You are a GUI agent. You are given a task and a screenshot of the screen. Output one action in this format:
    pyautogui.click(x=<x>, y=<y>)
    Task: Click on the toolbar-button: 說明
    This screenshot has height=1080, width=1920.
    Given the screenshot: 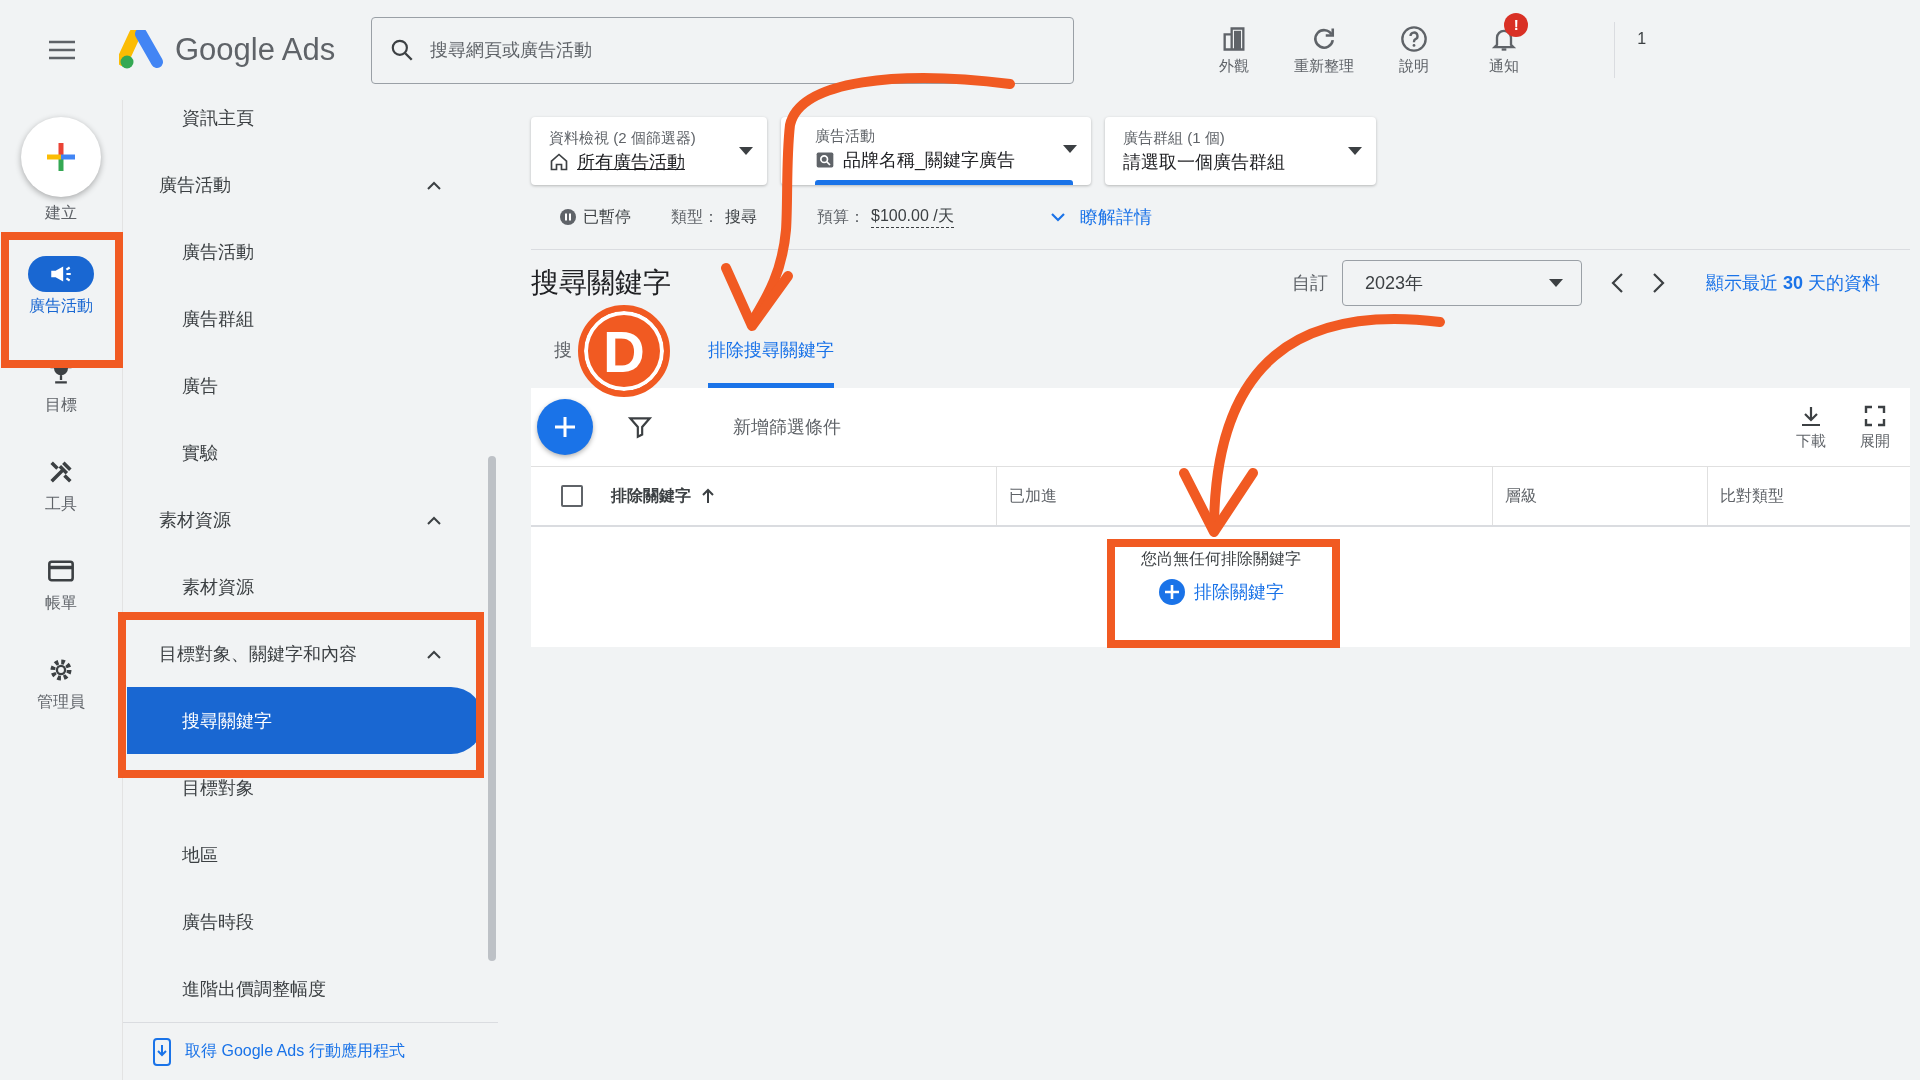 What is the action you would take?
    pyautogui.click(x=1414, y=43)
    